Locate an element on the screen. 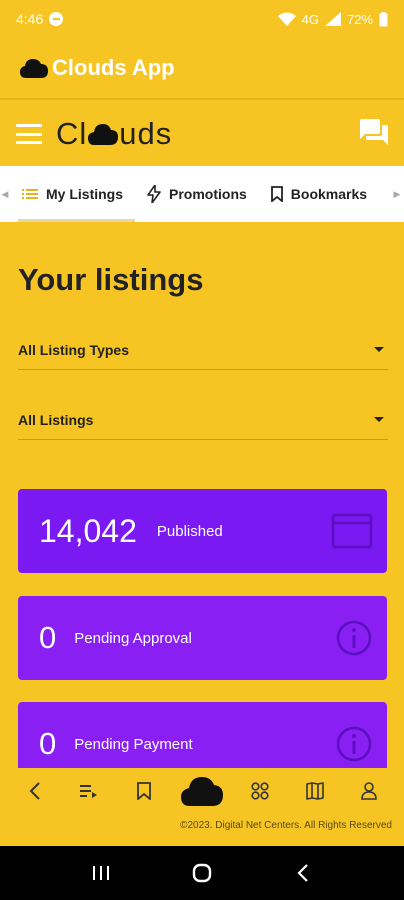 The image size is (404, 900). nav-playlist-button is located at coordinates (89, 791).